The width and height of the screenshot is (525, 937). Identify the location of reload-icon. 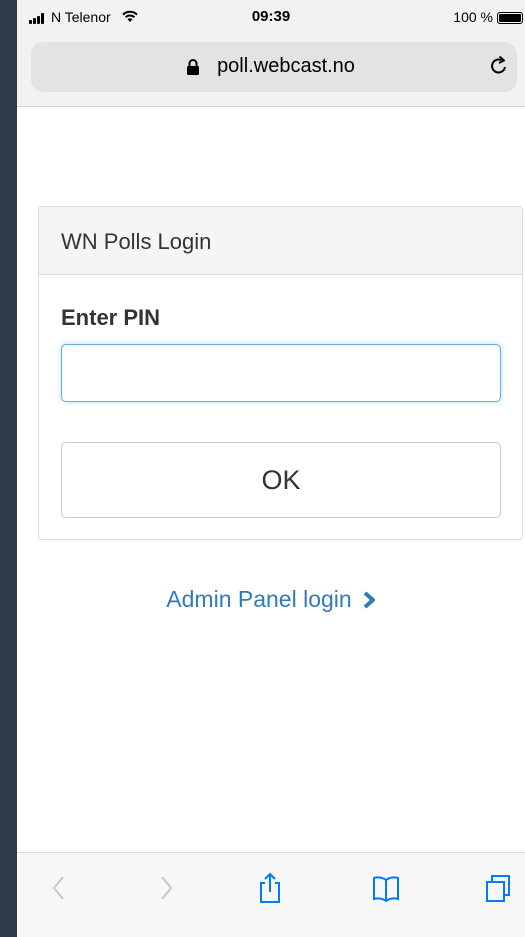
(499, 66).